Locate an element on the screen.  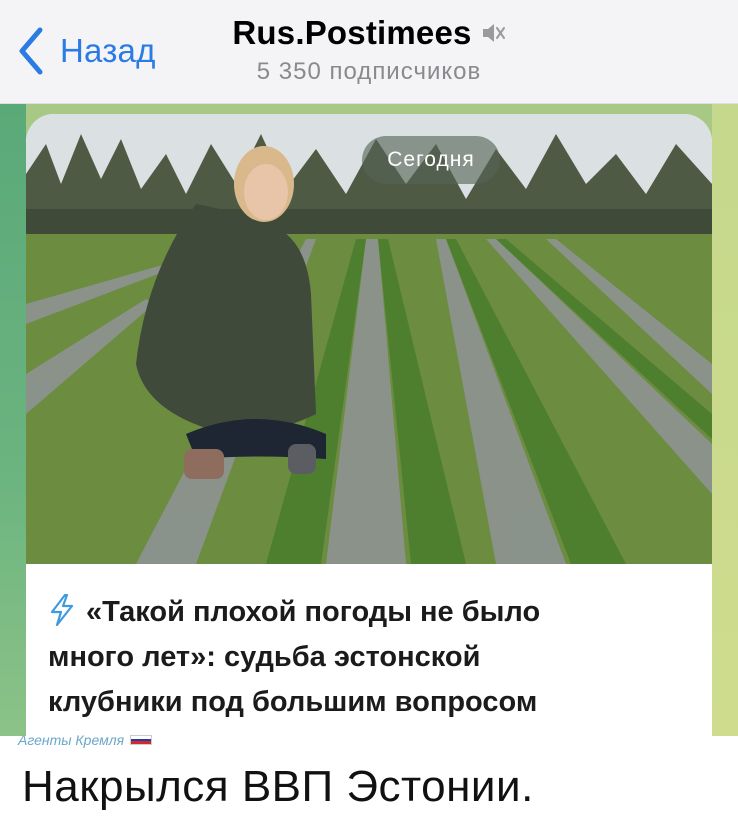
headline-line-1: «Такой плохой погоды не было is located at coordinates (368, 612).